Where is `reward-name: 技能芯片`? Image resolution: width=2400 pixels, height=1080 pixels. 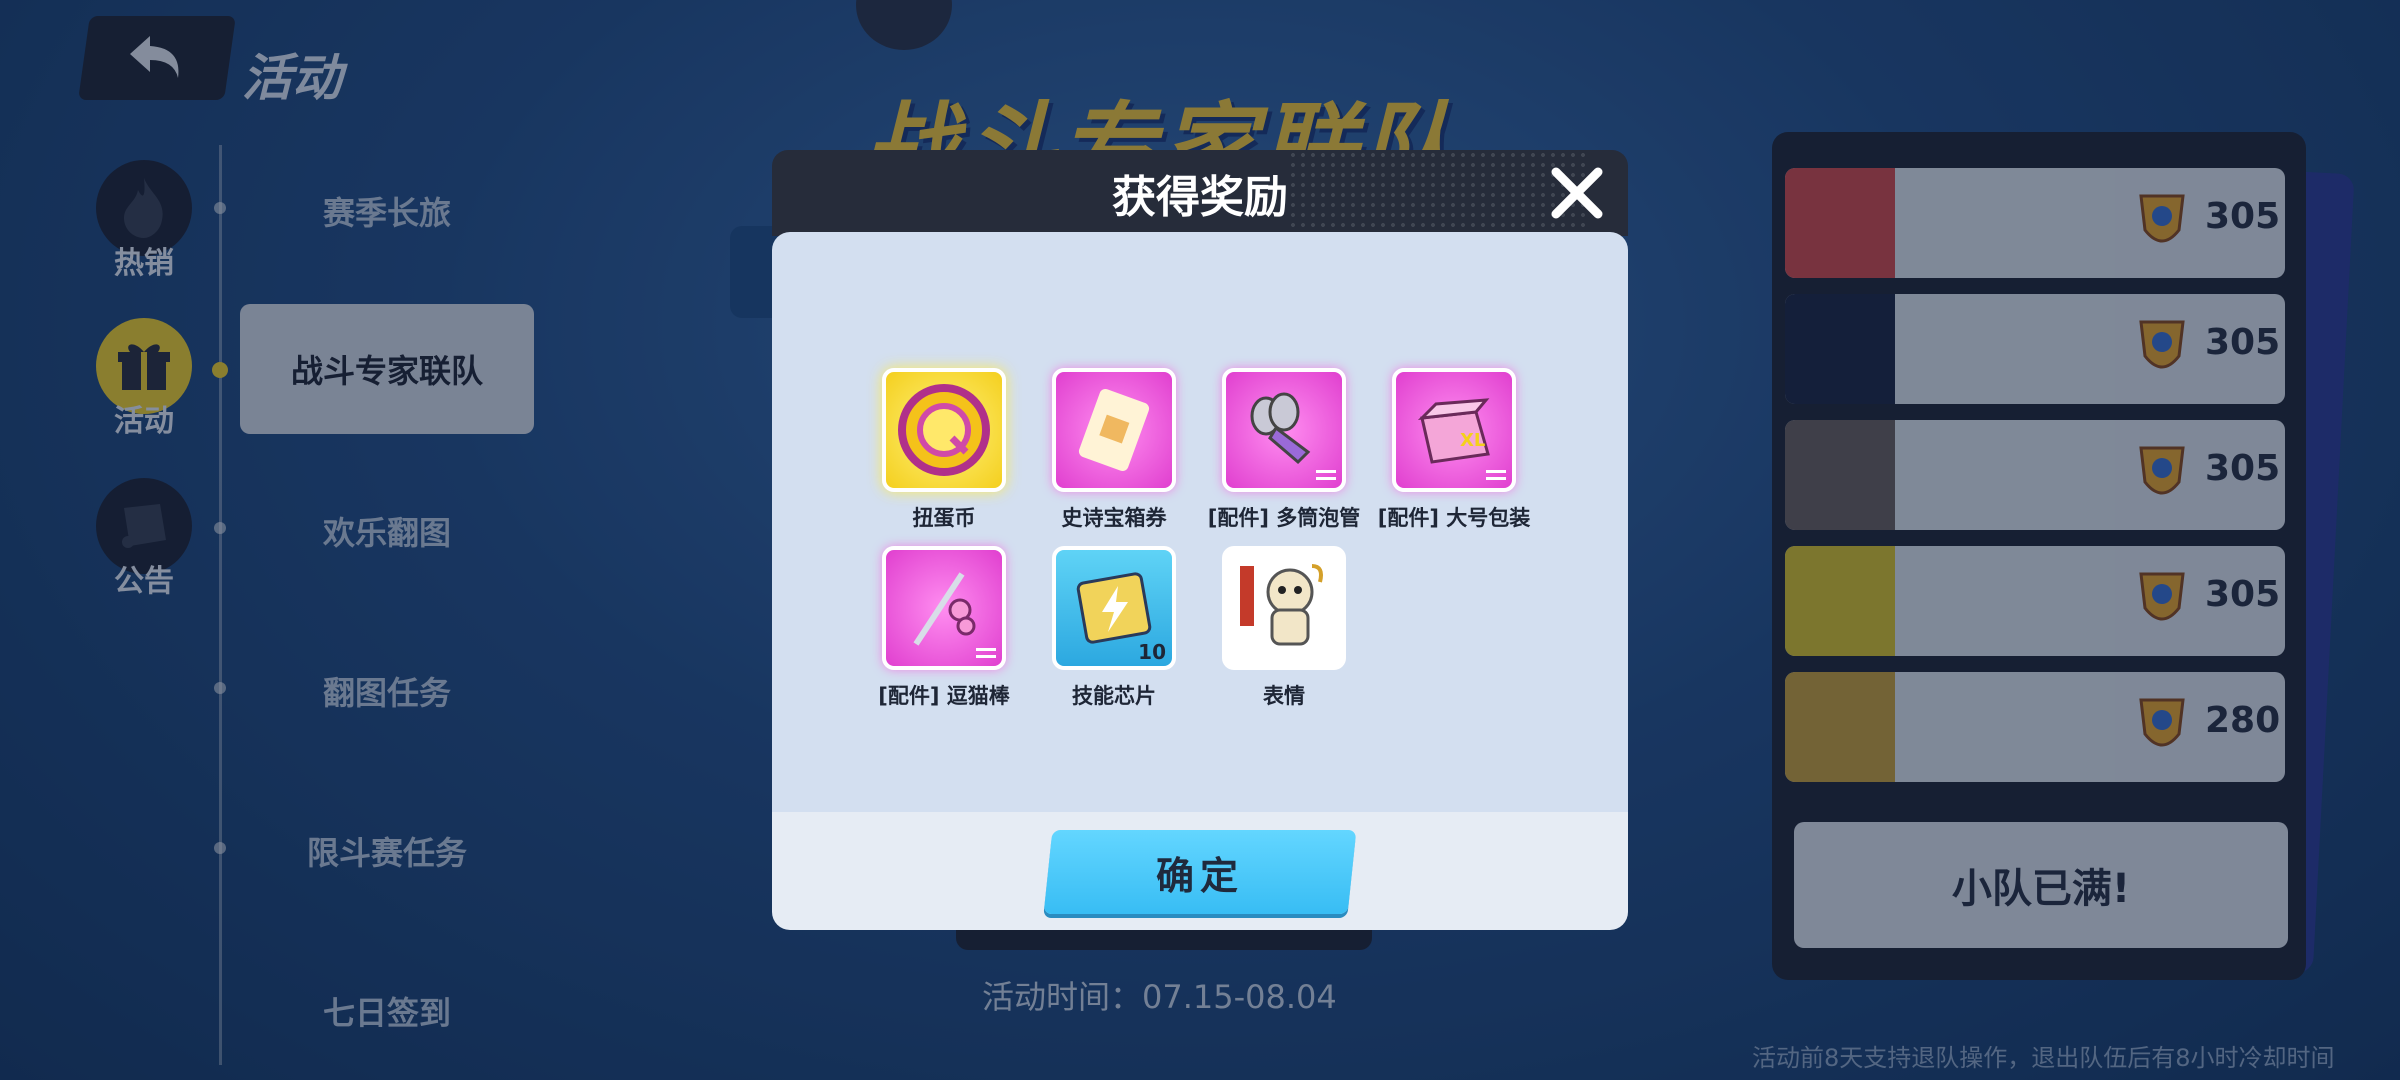
reward-name: 技能芯片 is located at coordinates (1114, 696).